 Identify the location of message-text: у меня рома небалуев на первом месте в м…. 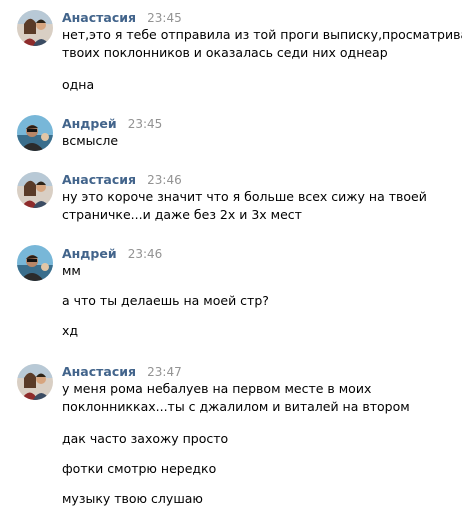
(217, 388).